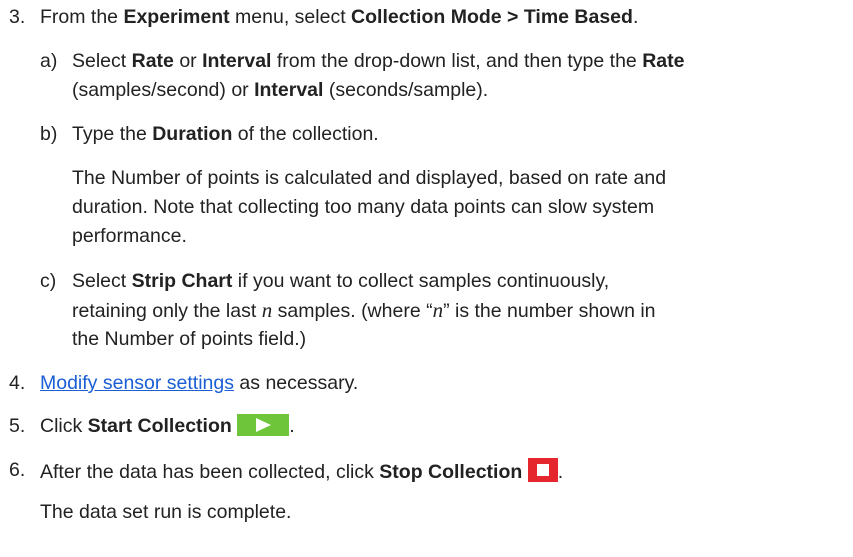 This screenshot has height=557, width=853. What do you see at coordinates (189, 339) in the screenshot?
I see `substep-c-line3: the Number of points field.)` at bounding box center [189, 339].